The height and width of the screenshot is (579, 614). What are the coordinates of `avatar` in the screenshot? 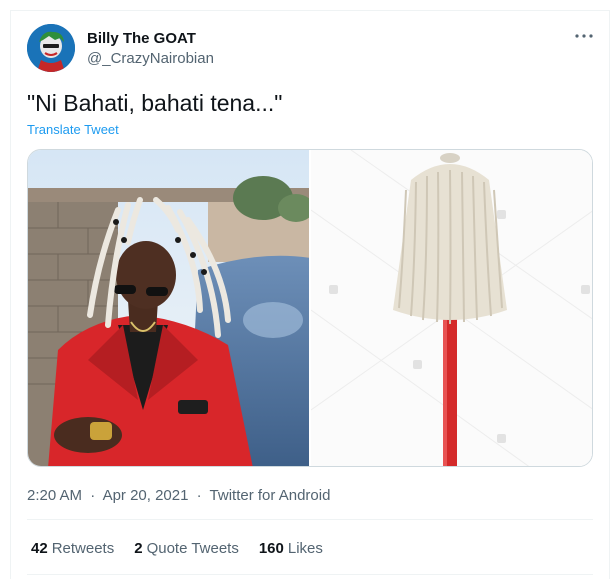 It's located at (51, 48).